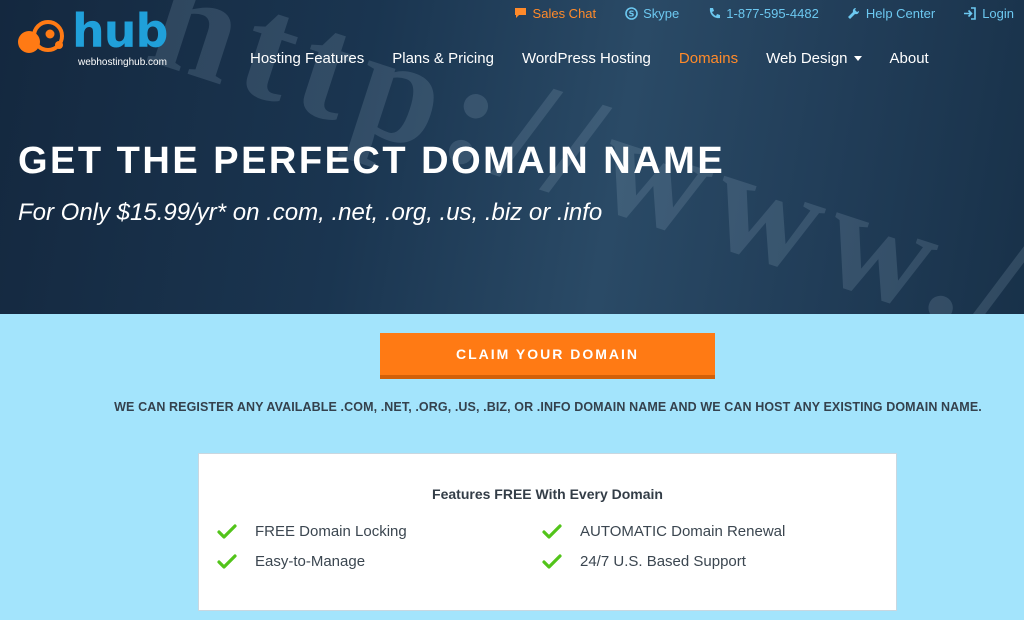  What do you see at coordinates (372, 161) in the screenshot?
I see `page-headline: GET THE PERFECT DOMAIN NAME` at bounding box center [372, 161].